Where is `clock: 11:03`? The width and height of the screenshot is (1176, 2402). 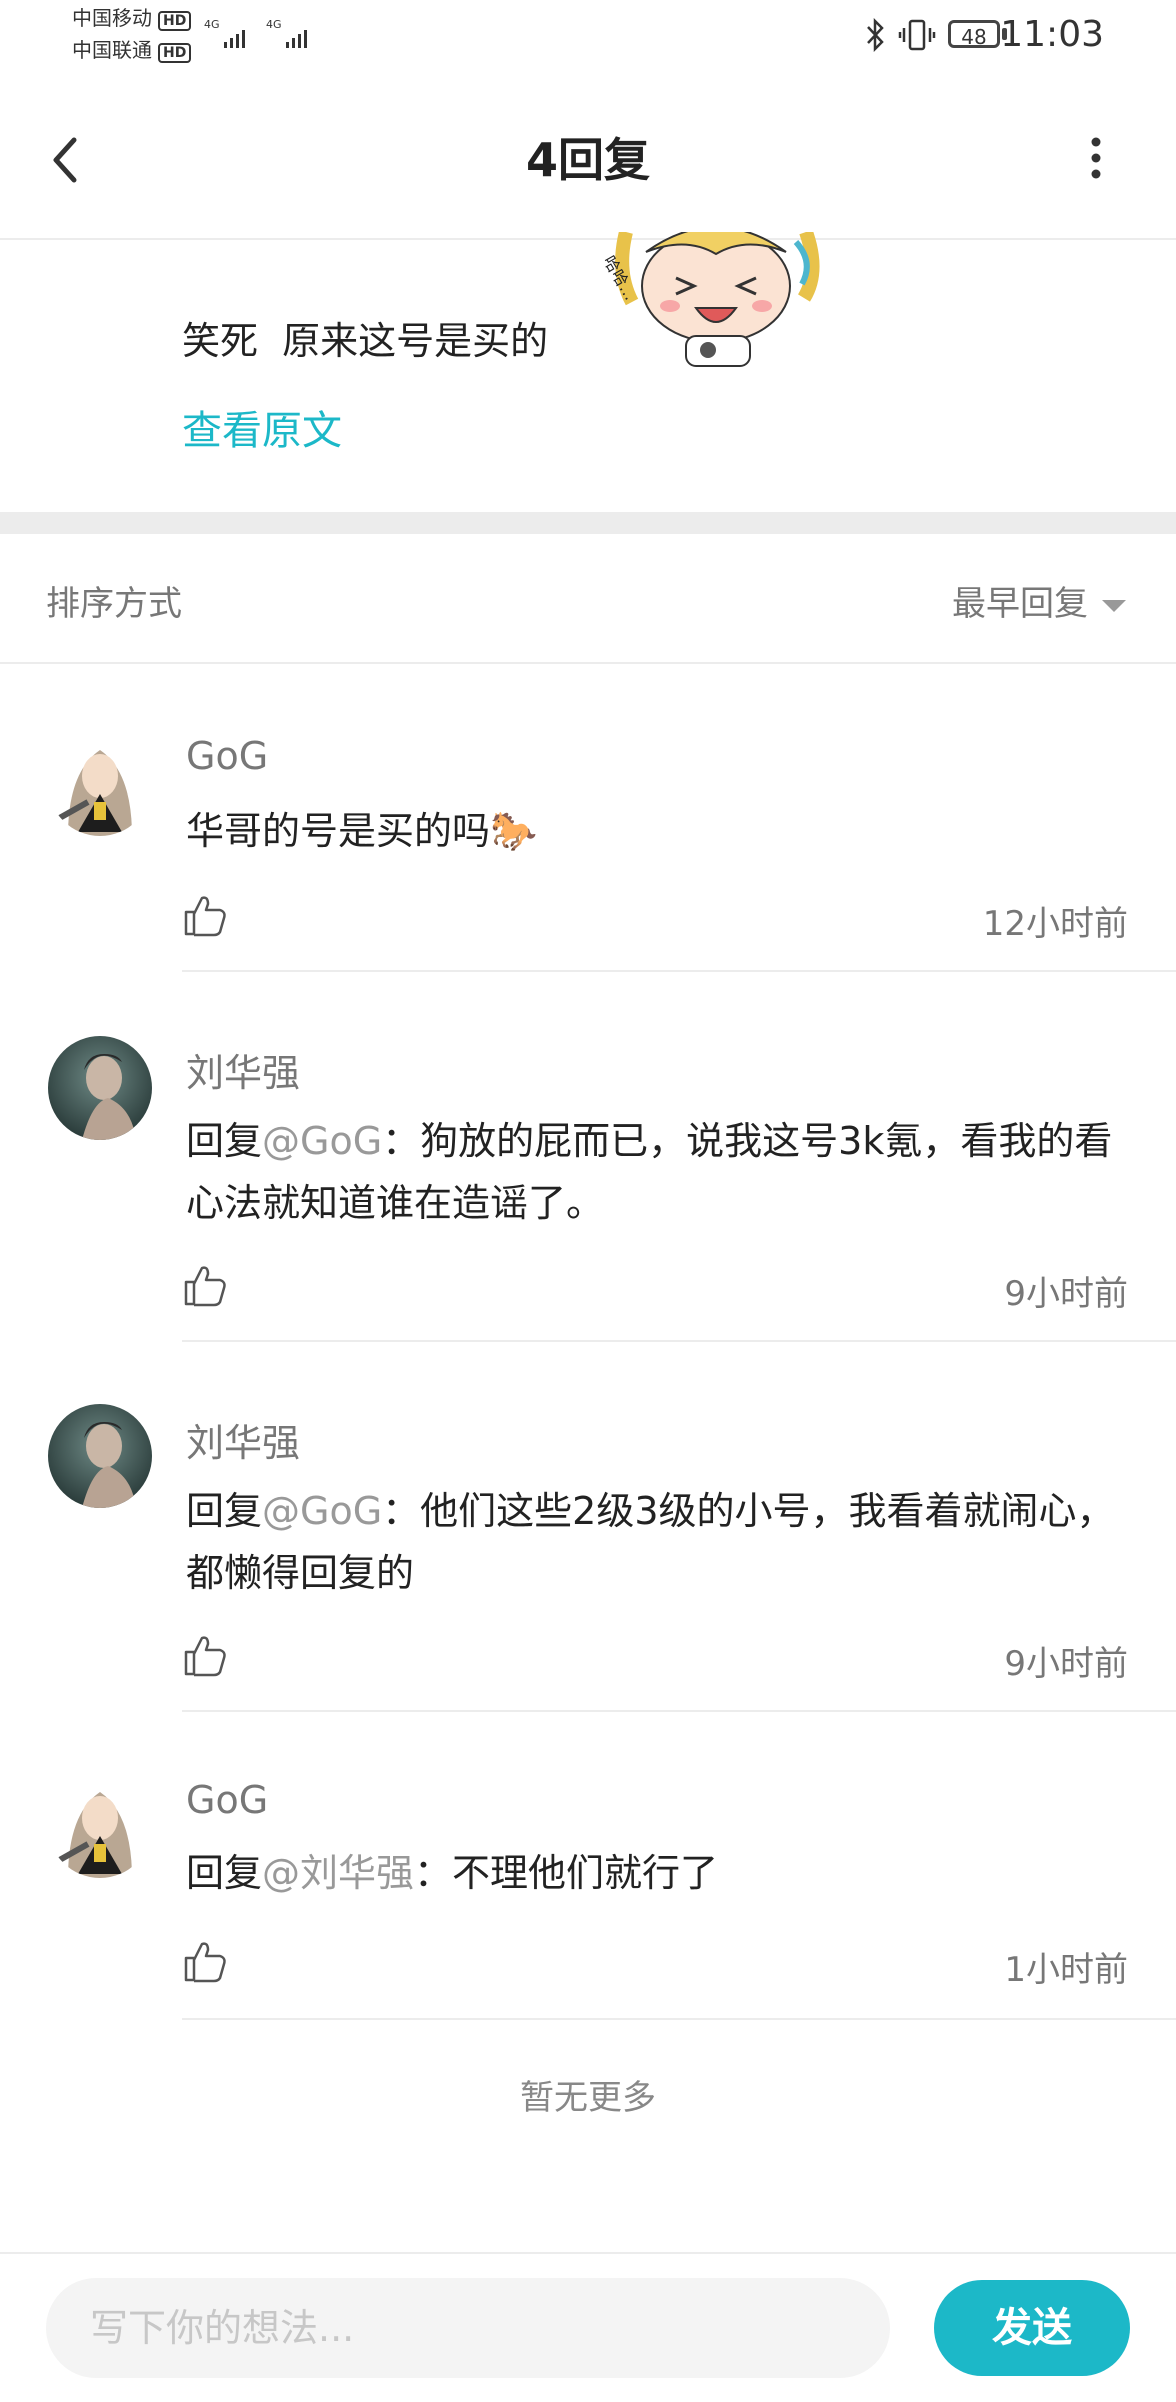 clock: 11:03 is located at coordinates (1052, 34).